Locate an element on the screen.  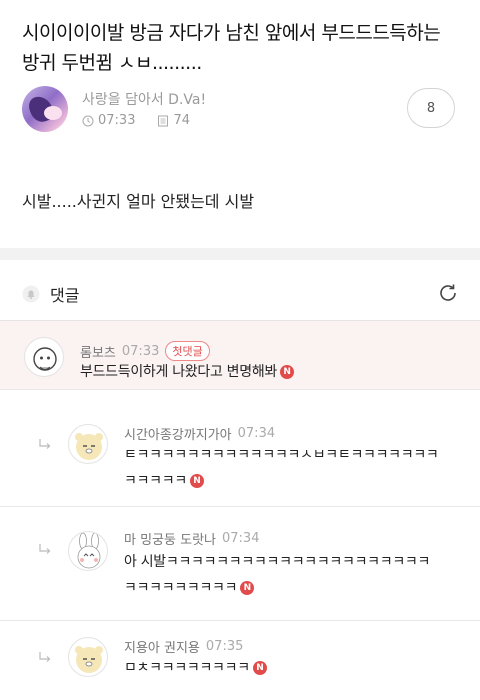
comment-text-line: ㅋㅋㅋㅋㅋㅋㅋㅋㅋ N is located at coordinates (277, 588).